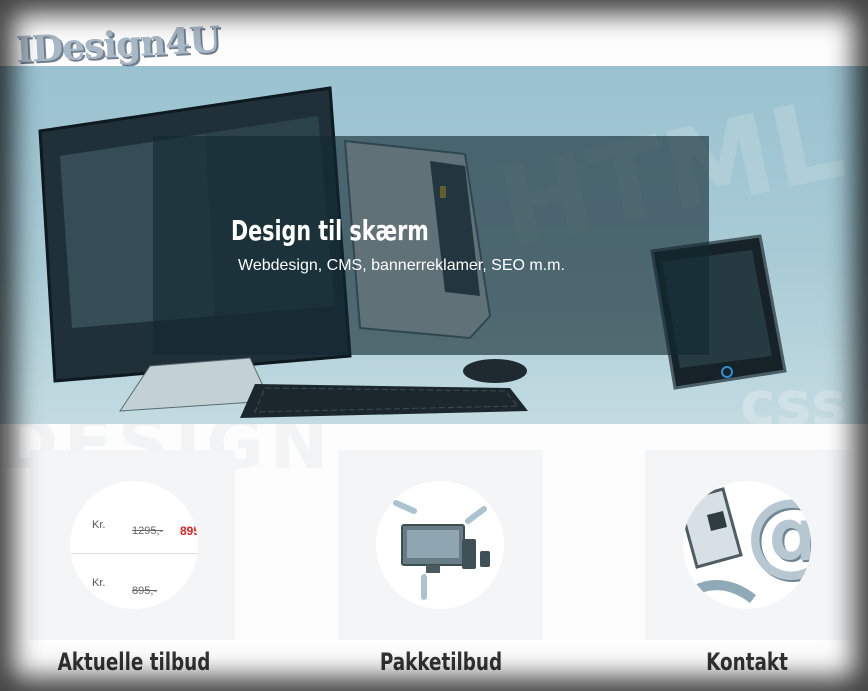 The height and width of the screenshot is (691, 868). What do you see at coordinates (189, 531) in the screenshot?
I see `new-price: 895` at bounding box center [189, 531].